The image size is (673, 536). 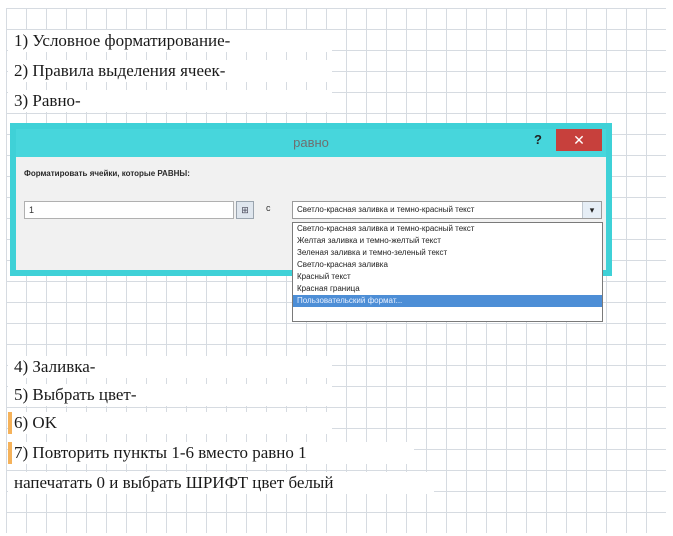 I want to click on step-7-continued-text: напечатать 0 и выбрать ШРИФТ цвет белый, so click(x=221, y=483).